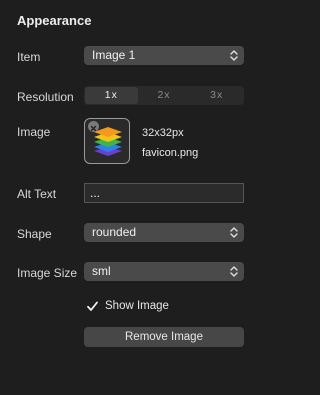 This screenshot has height=395, width=320. What do you see at coordinates (34, 132) in the screenshot?
I see `image-label: Image` at bounding box center [34, 132].